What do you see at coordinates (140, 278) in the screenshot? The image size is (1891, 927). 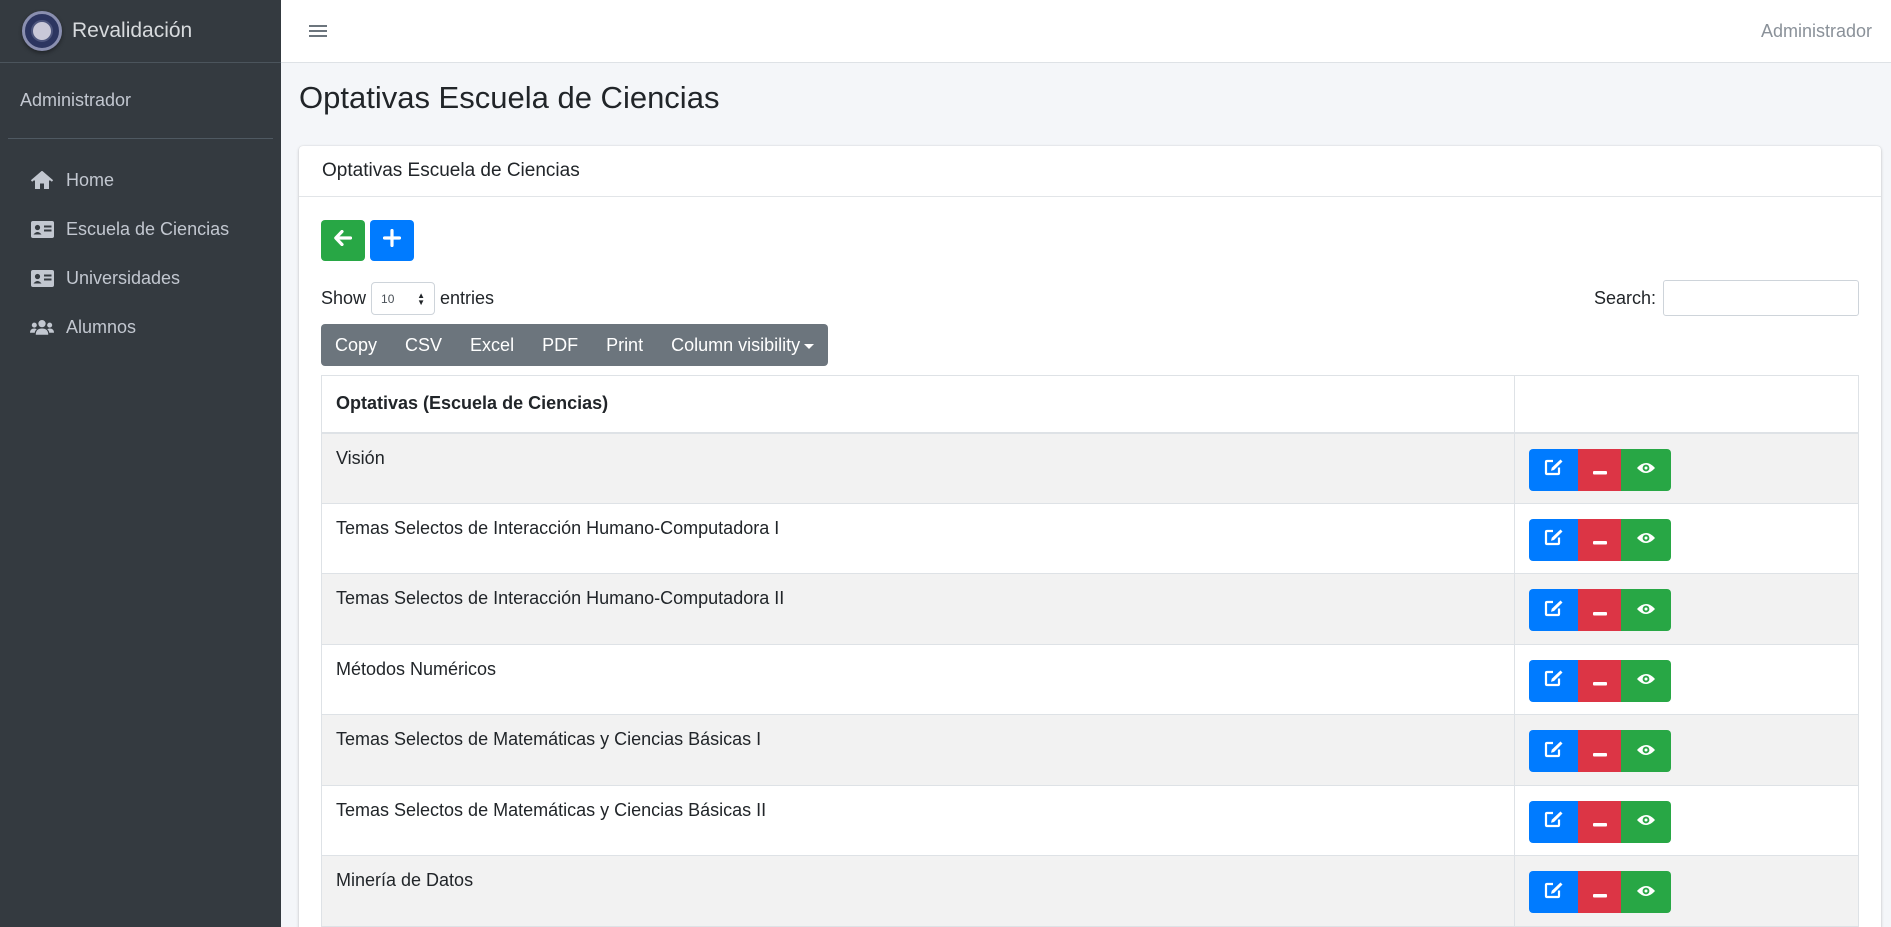 I see `sidebar-item-universidades: Universidades` at bounding box center [140, 278].